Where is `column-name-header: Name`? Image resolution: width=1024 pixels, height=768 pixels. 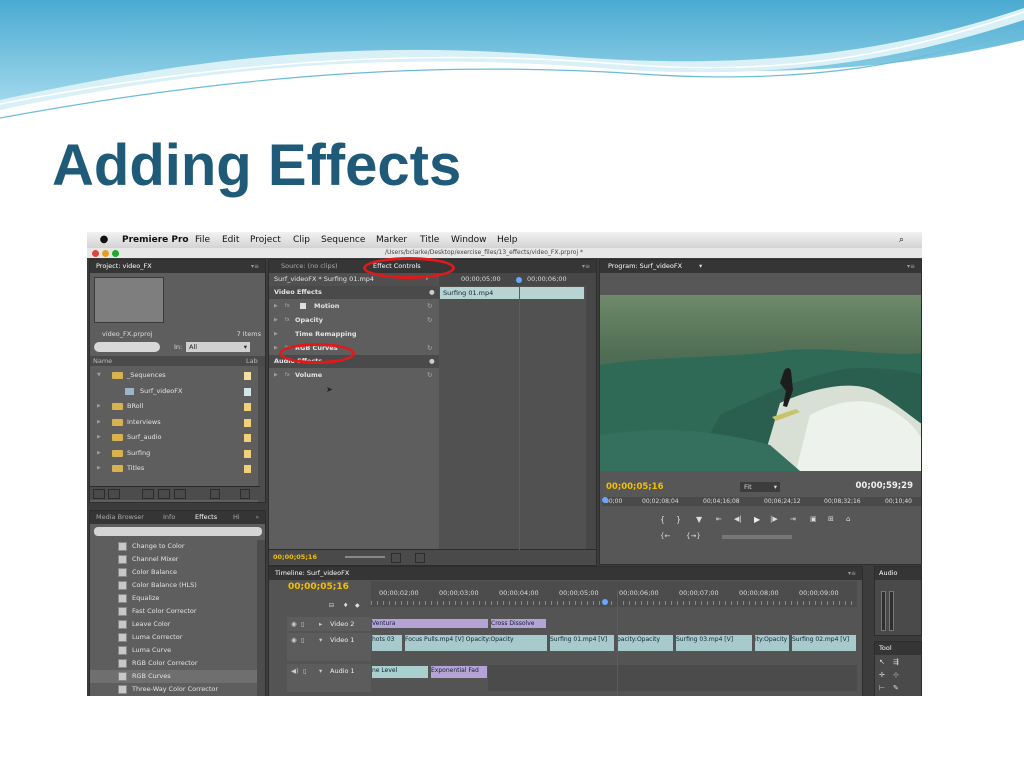
column-name-header: Name is located at coordinates (102, 361).